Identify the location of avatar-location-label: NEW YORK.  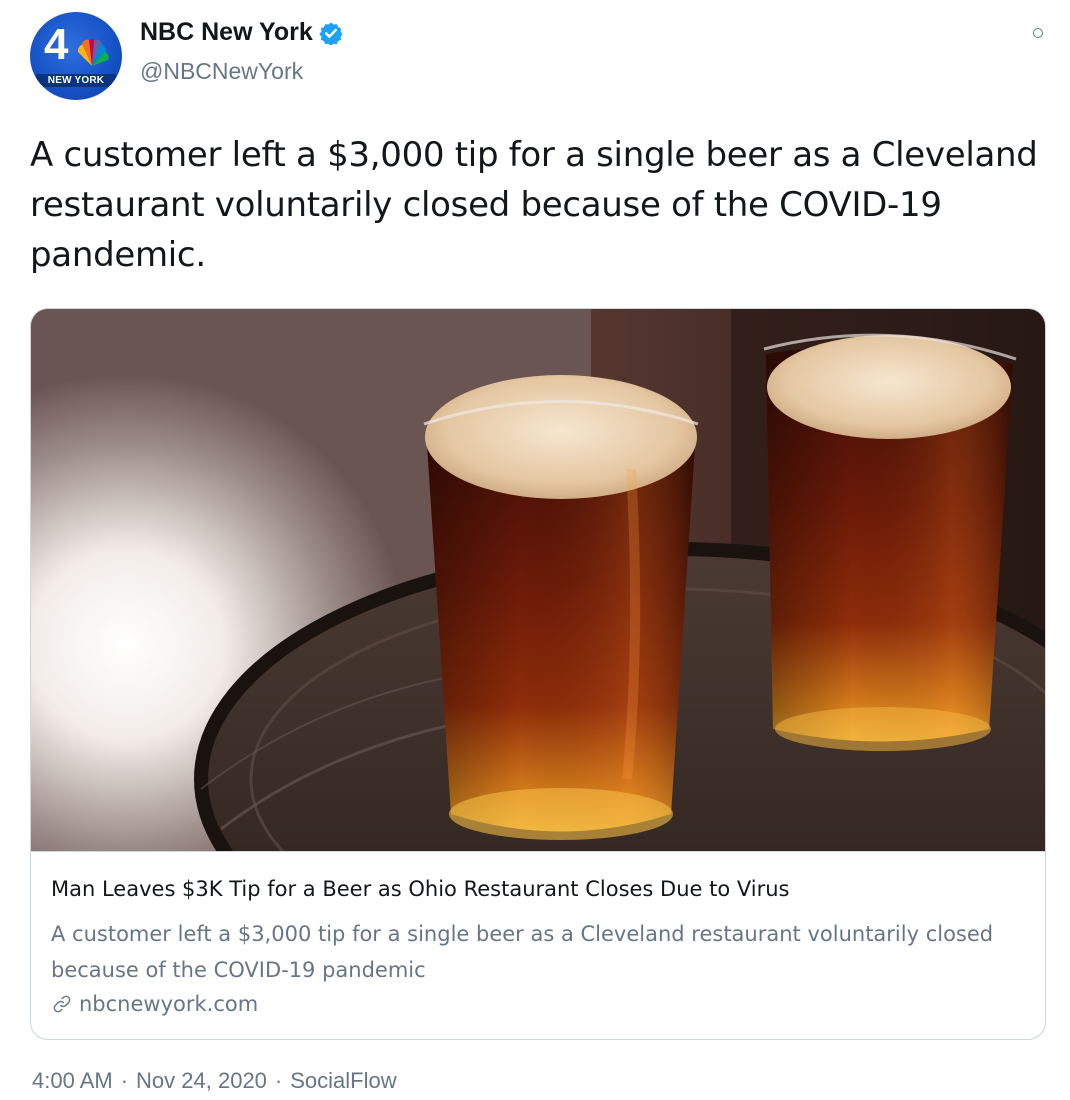
(76, 80).